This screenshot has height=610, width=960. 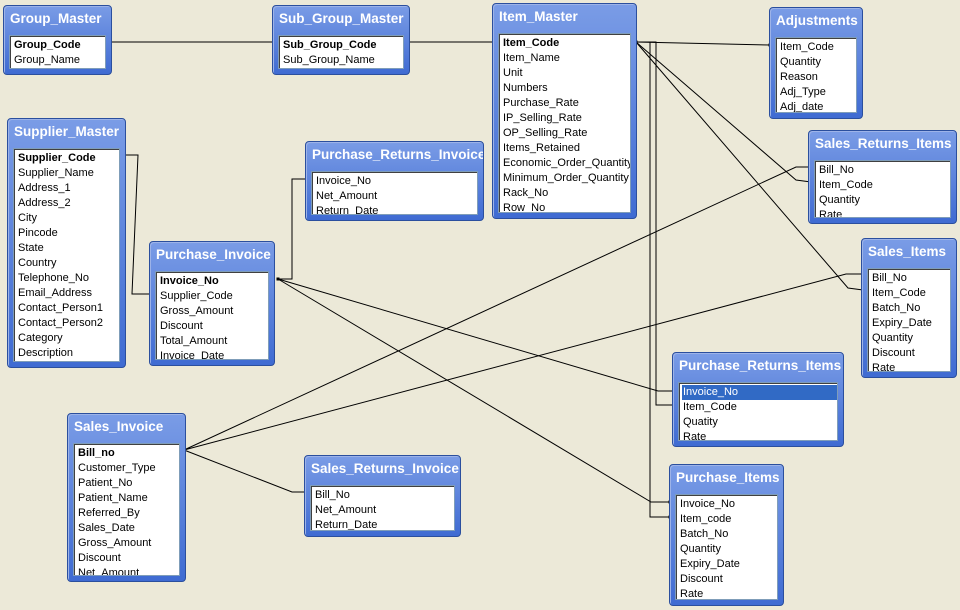 I want to click on field-country: Country, so click(x=68, y=263).